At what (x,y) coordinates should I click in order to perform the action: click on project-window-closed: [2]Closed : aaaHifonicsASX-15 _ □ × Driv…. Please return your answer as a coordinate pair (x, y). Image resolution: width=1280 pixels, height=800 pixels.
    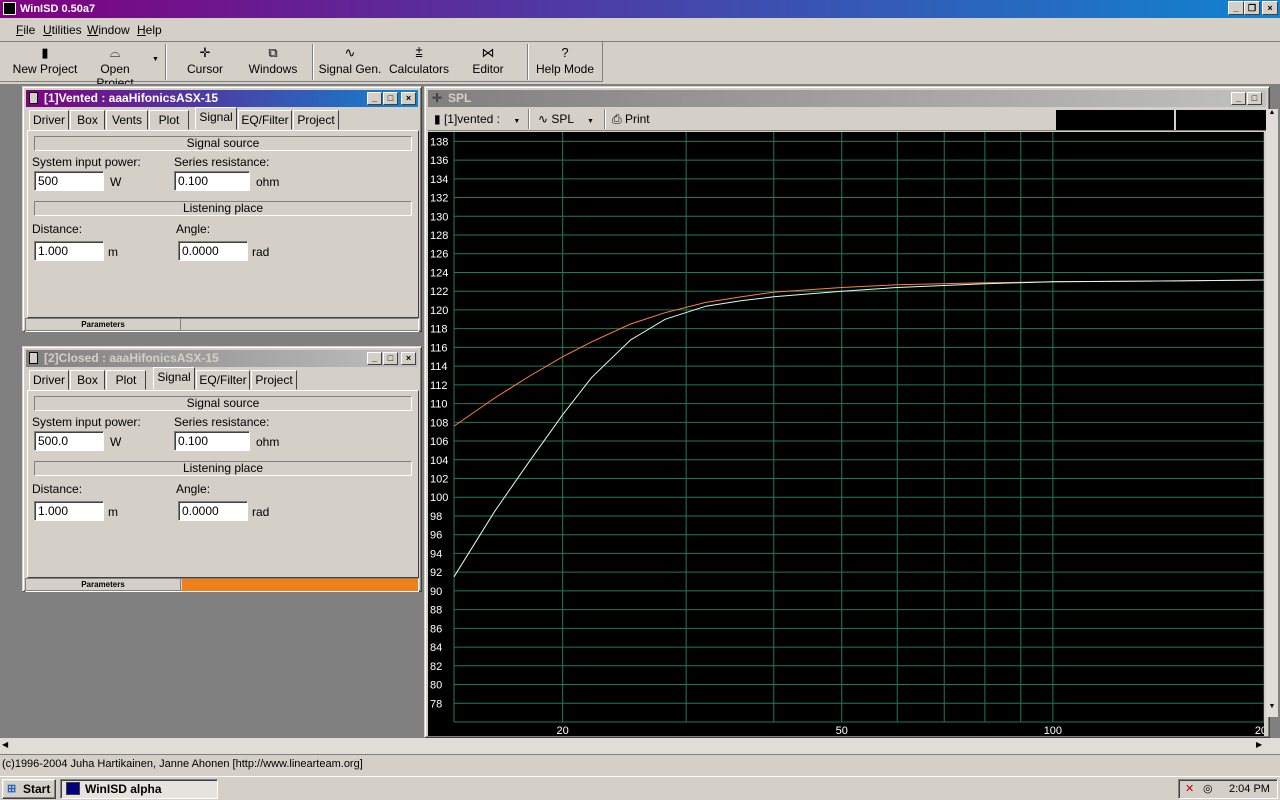
    Looking at the image, I should click on (222, 469).